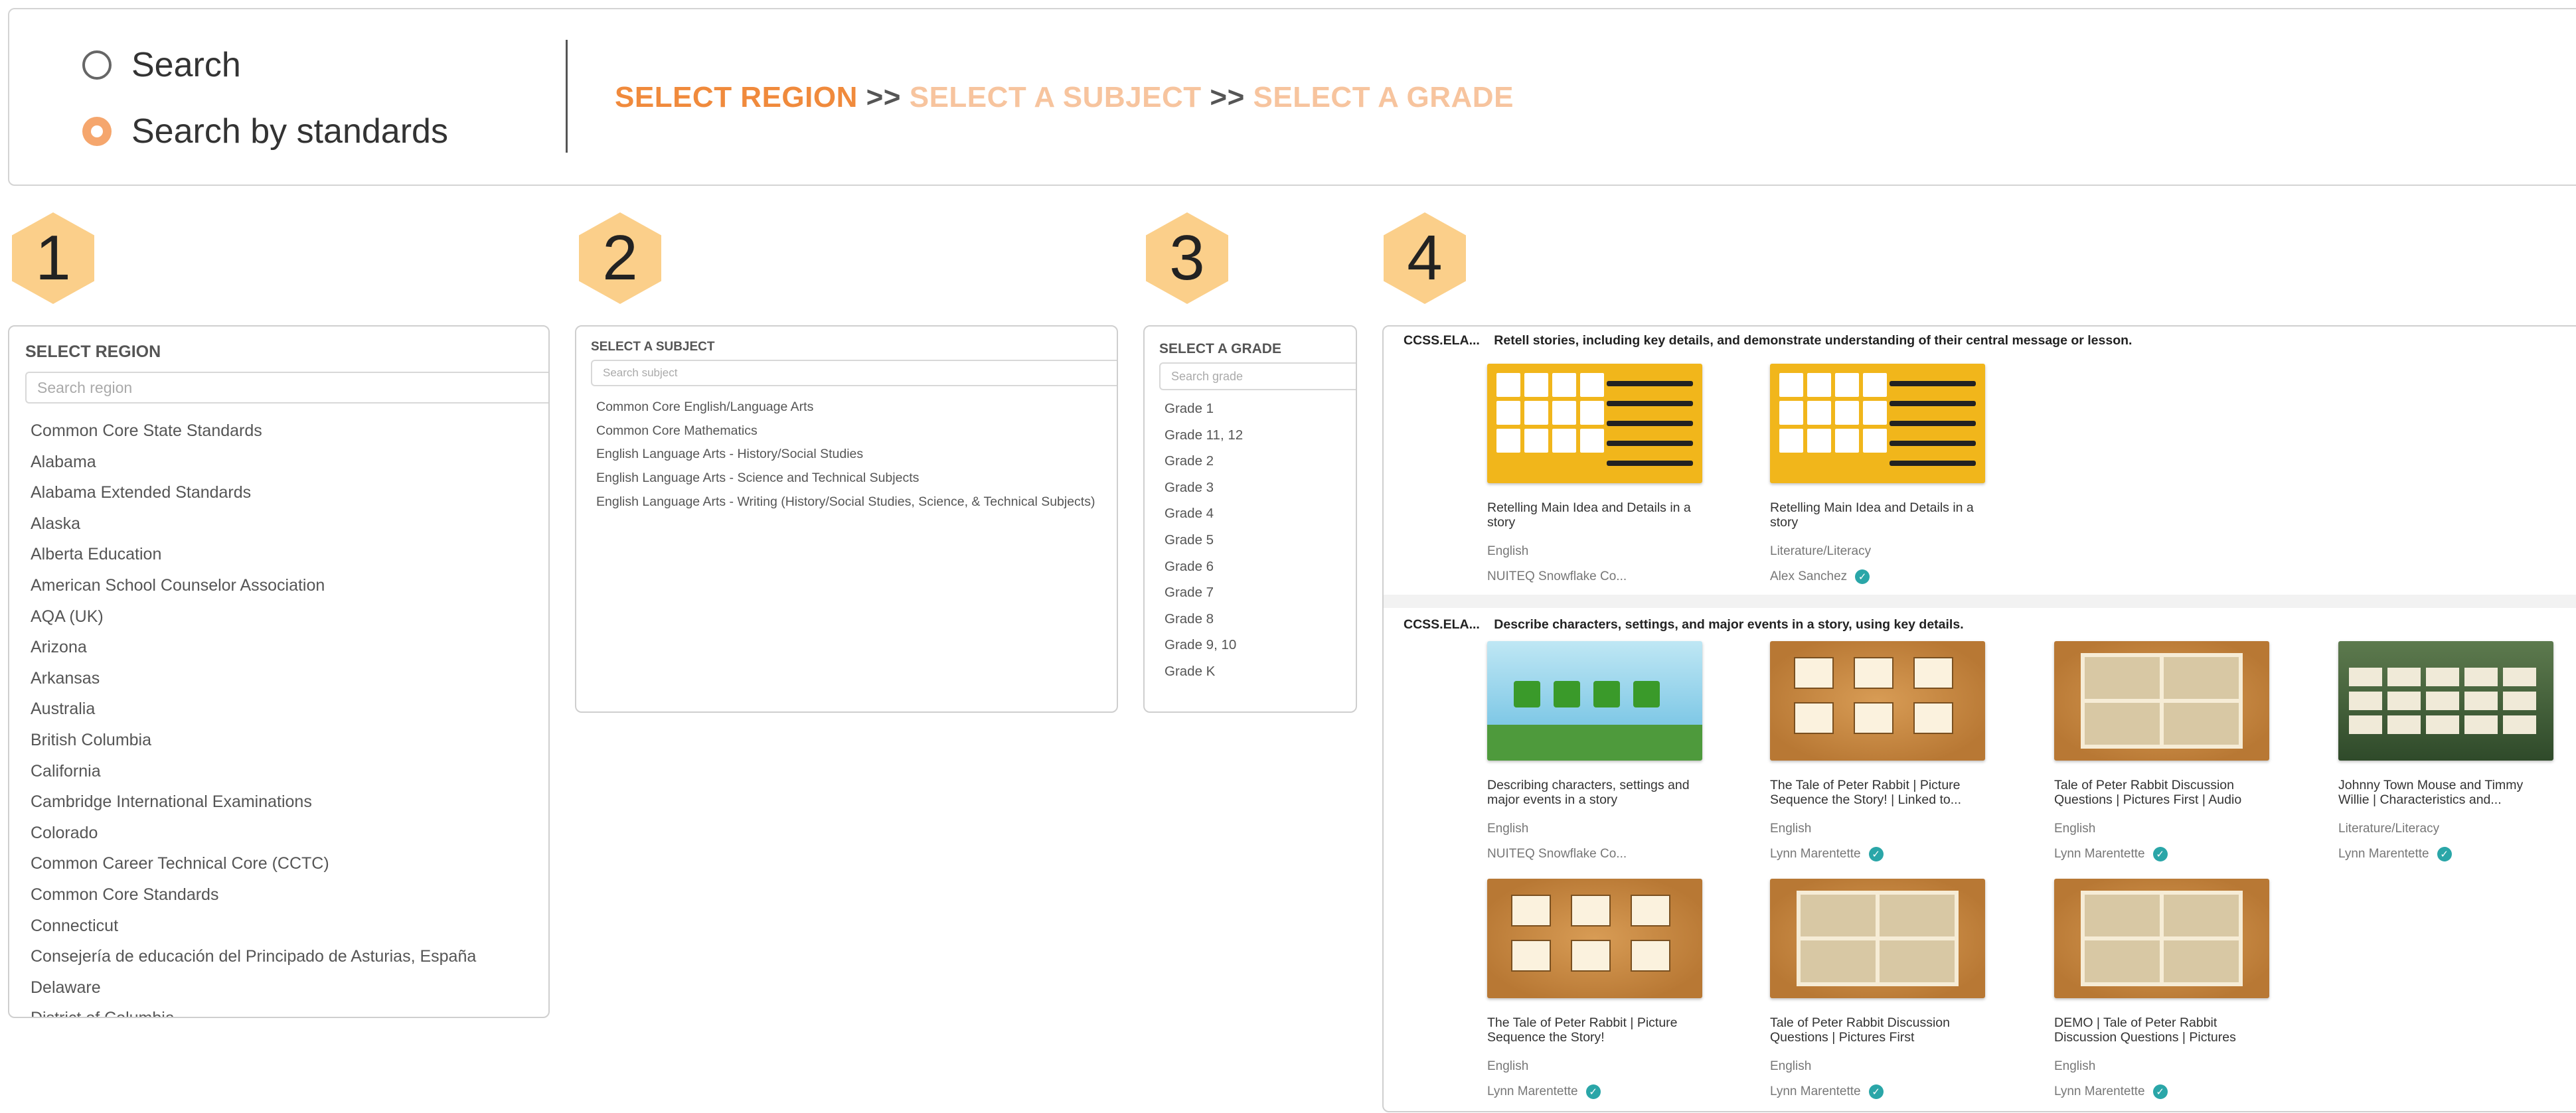 This screenshot has height=1113, width=2576. What do you see at coordinates (1204, 592) in the screenshot?
I see `grade-item: Grade 7` at bounding box center [1204, 592].